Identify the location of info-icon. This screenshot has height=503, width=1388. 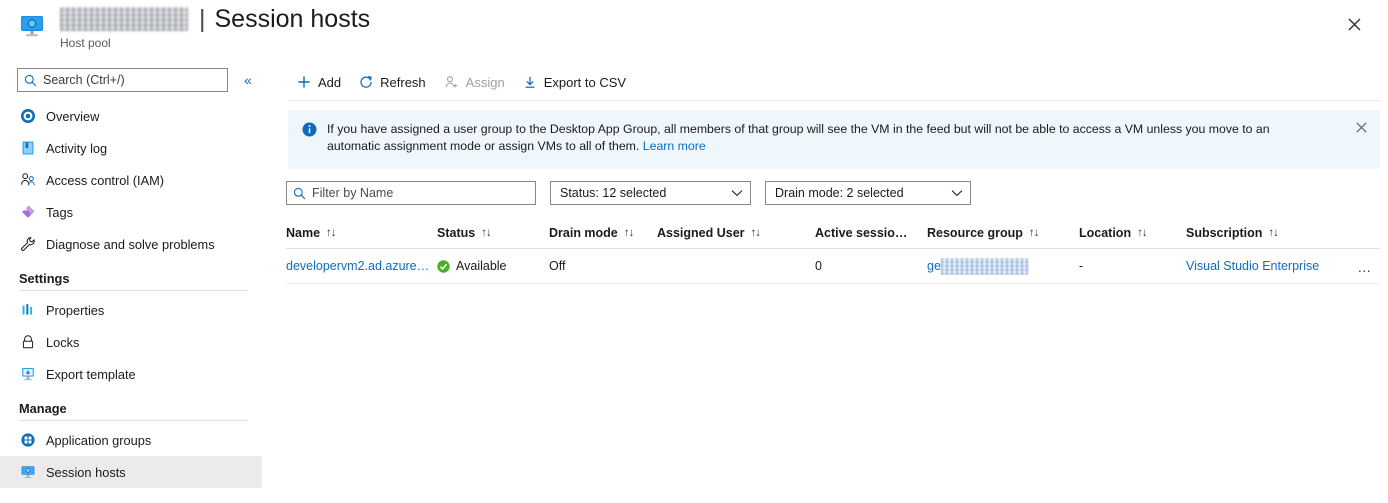
(309, 132).